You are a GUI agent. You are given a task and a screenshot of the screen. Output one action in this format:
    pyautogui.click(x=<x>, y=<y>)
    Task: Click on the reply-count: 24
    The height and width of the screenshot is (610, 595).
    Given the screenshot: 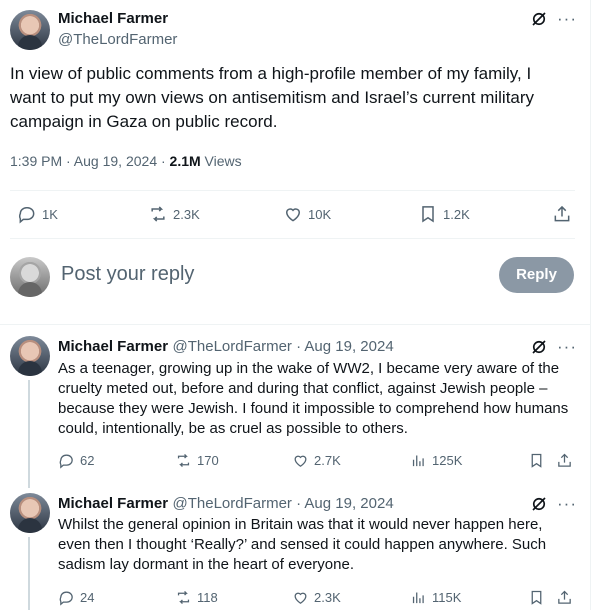 What is the action you would take?
    pyautogui.click(x=87, y=597)
    